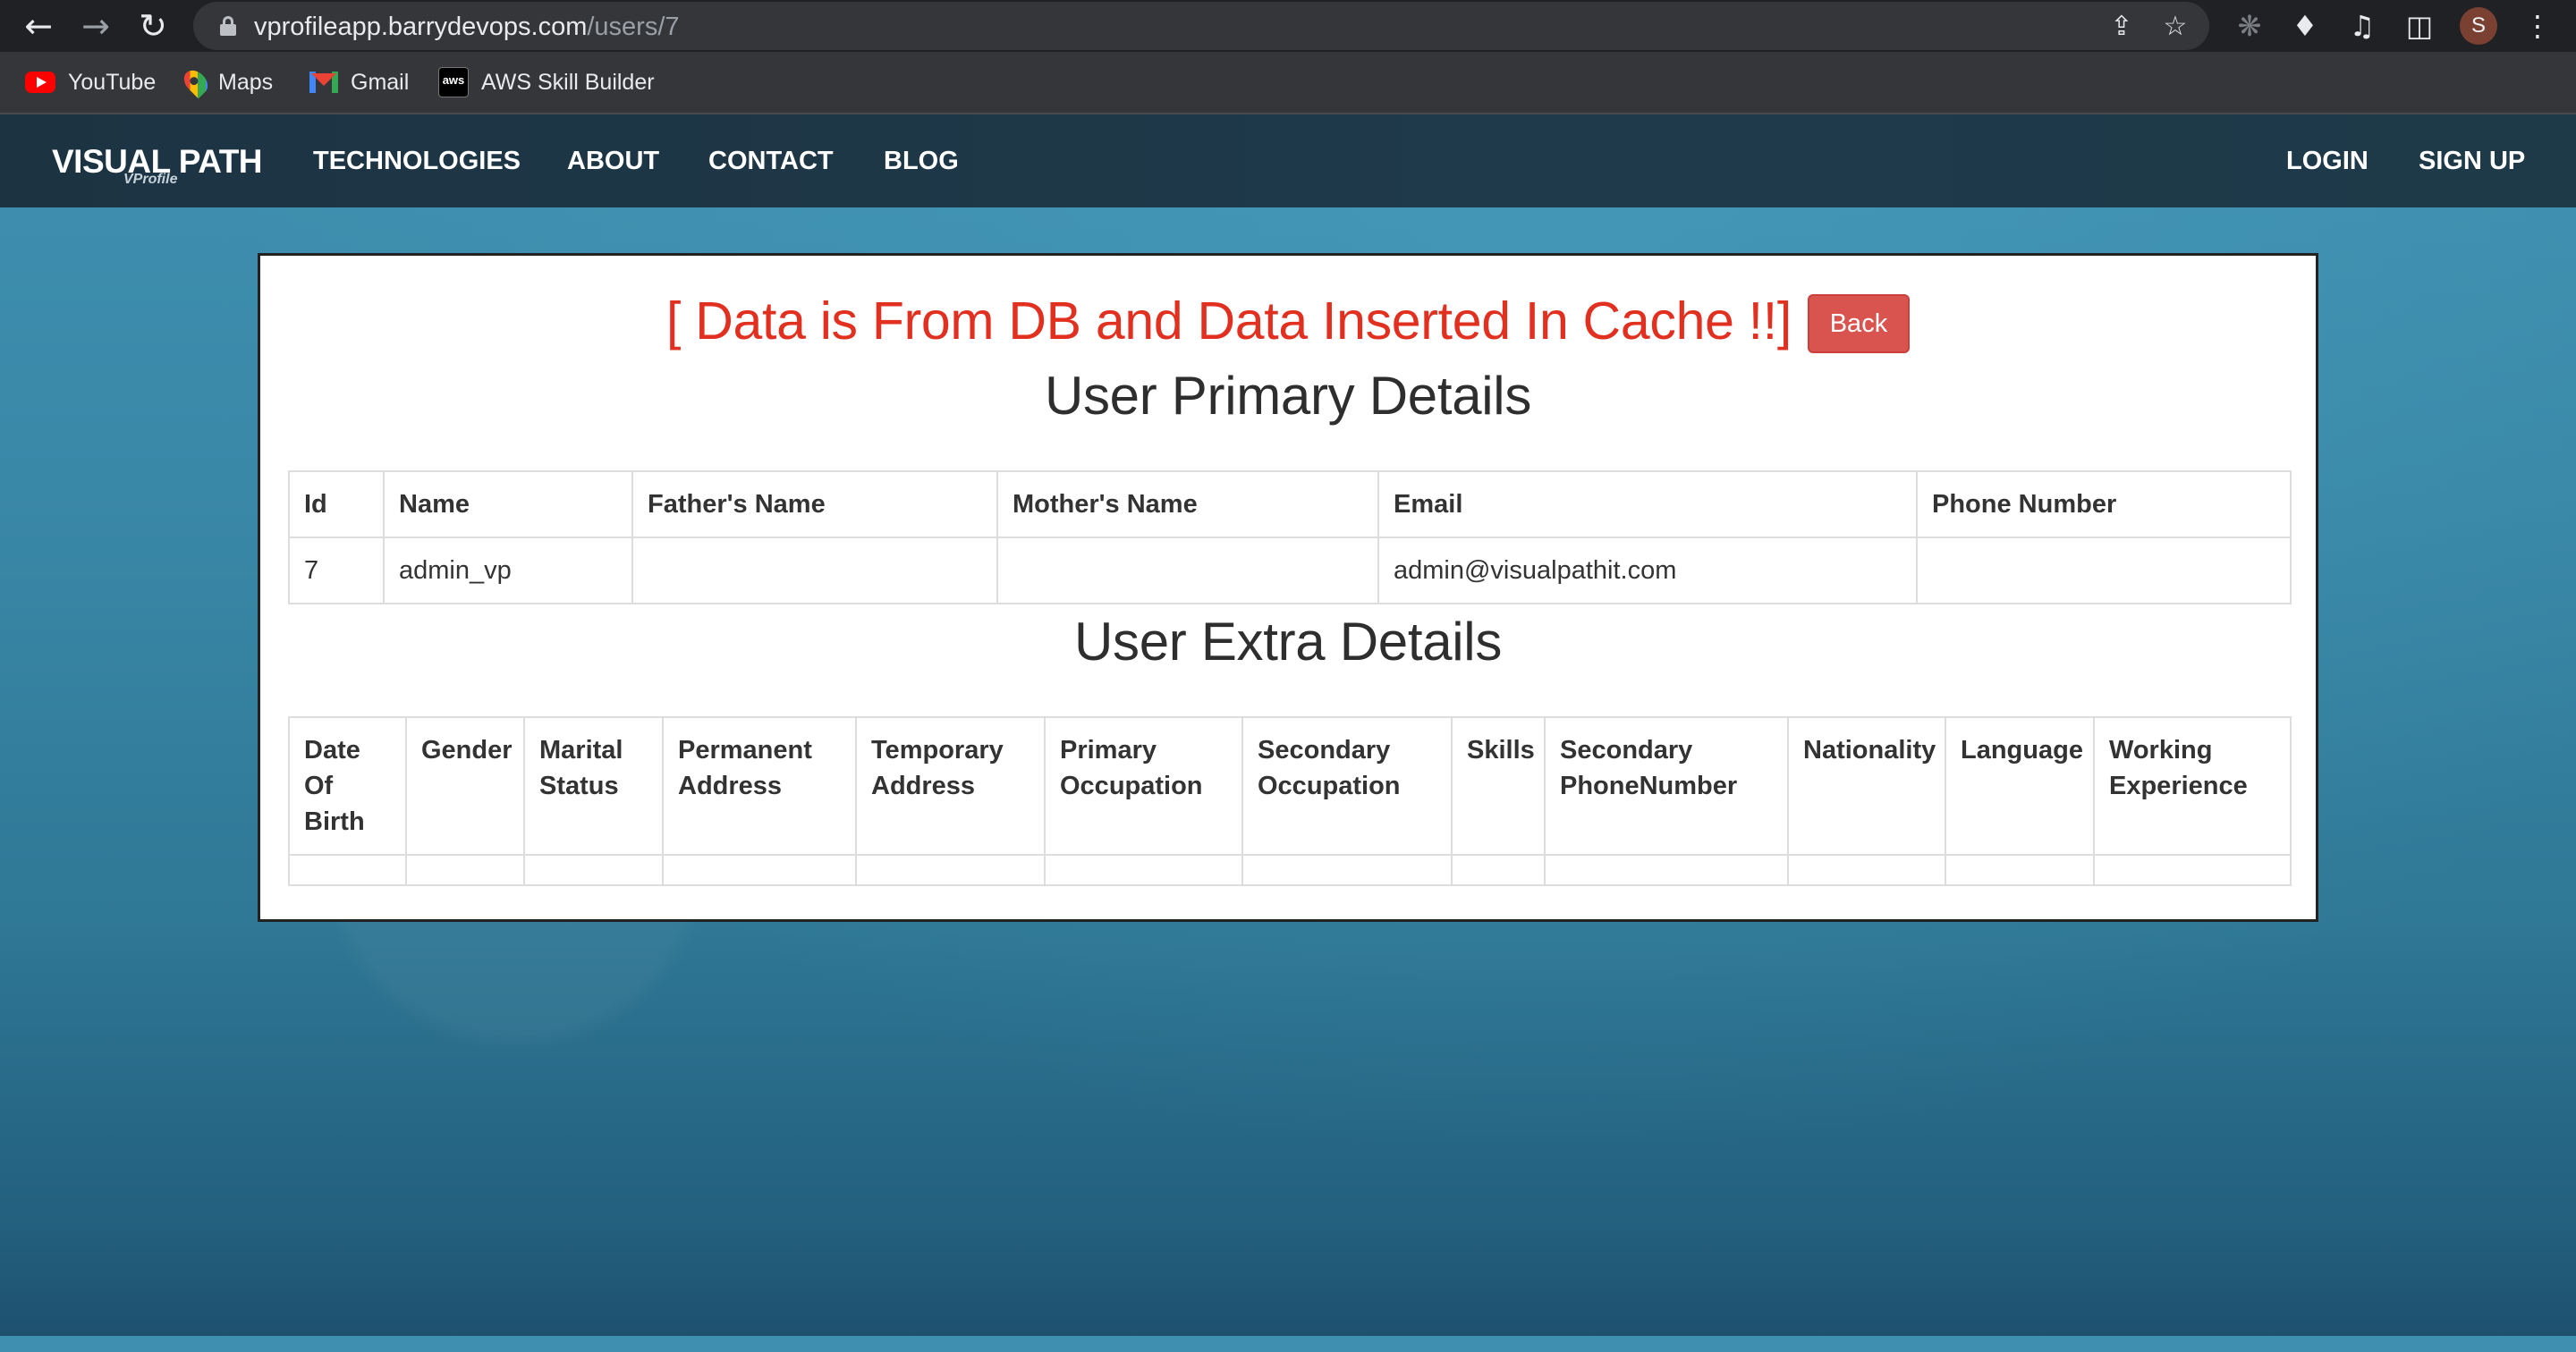 The image size is (2576, 1352). What do you see at coordinates (2305, 26) in the screenshot?
I see `puzzle-icon: ♦` at bounding box center [2305, 26].